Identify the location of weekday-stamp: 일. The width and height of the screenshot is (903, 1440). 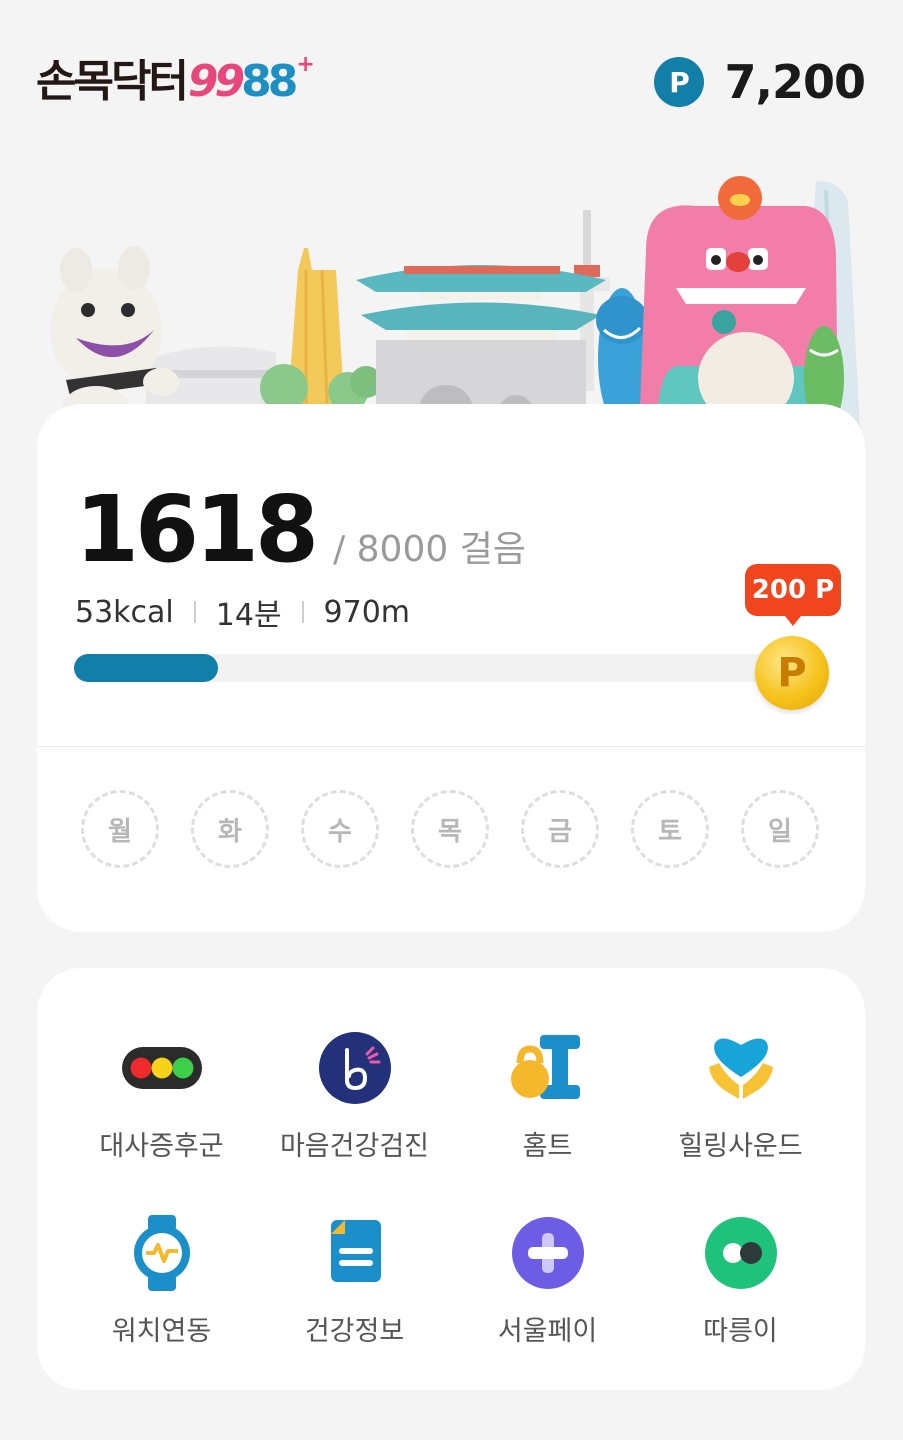
(780, 829).